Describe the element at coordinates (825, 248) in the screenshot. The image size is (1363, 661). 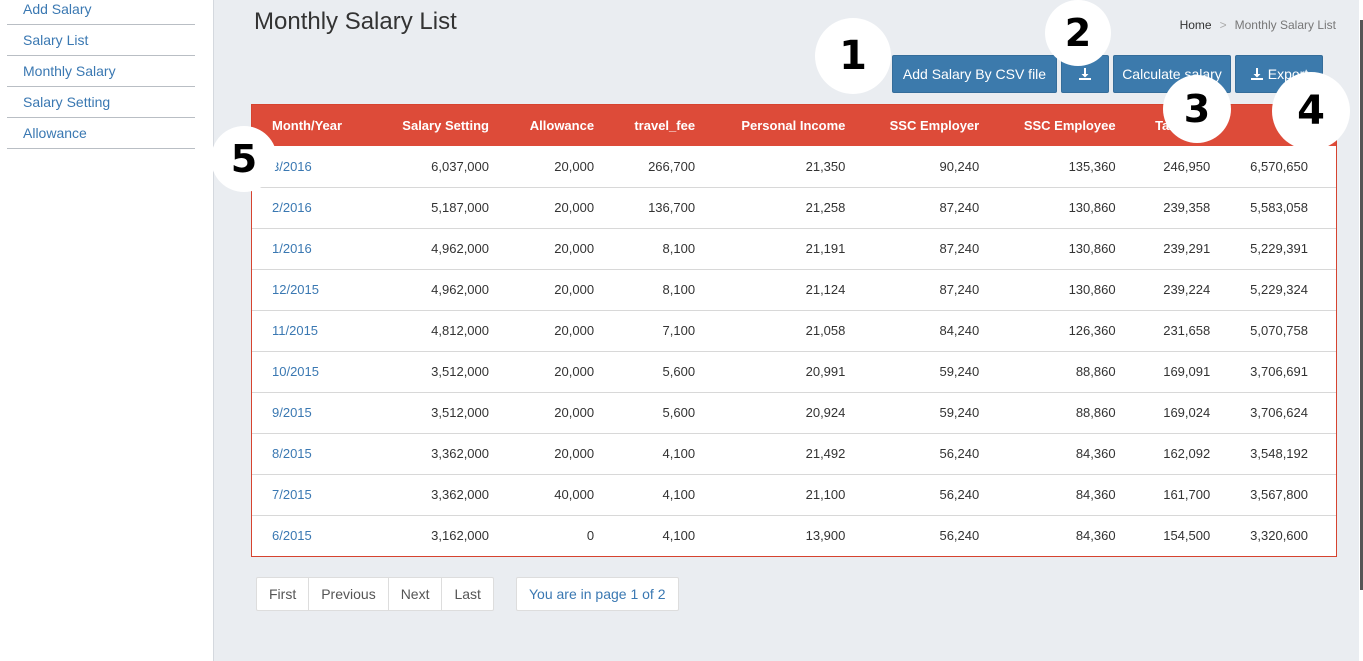
I see `table-cell: 21,191` at that location.